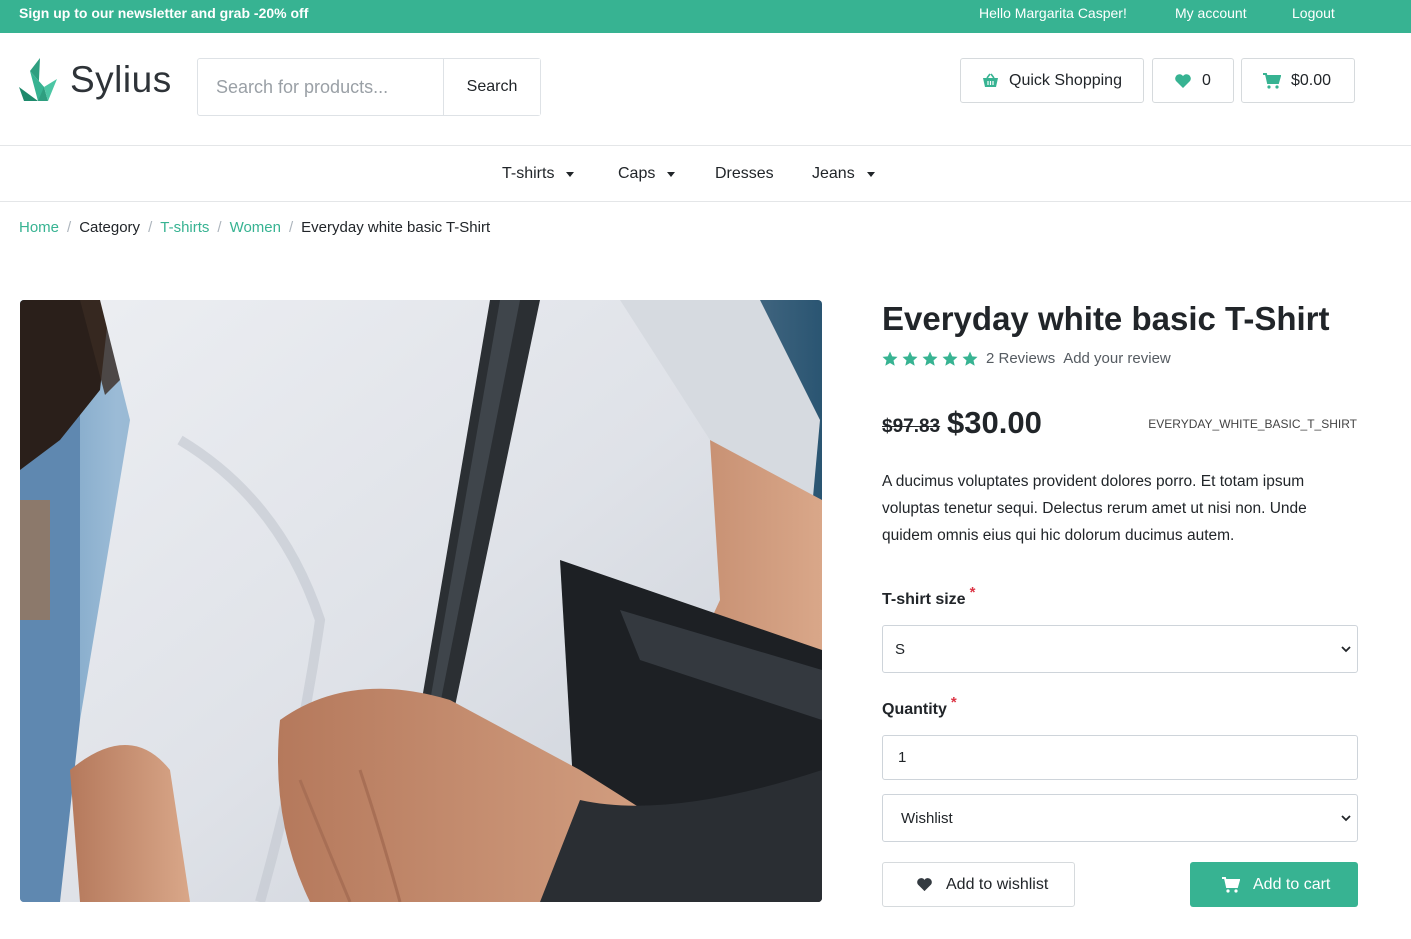 The width and height of the screenshot is (1411, 939). I want to click on add-to-wishlist-label: Add to wishlist, so click(997, 884).